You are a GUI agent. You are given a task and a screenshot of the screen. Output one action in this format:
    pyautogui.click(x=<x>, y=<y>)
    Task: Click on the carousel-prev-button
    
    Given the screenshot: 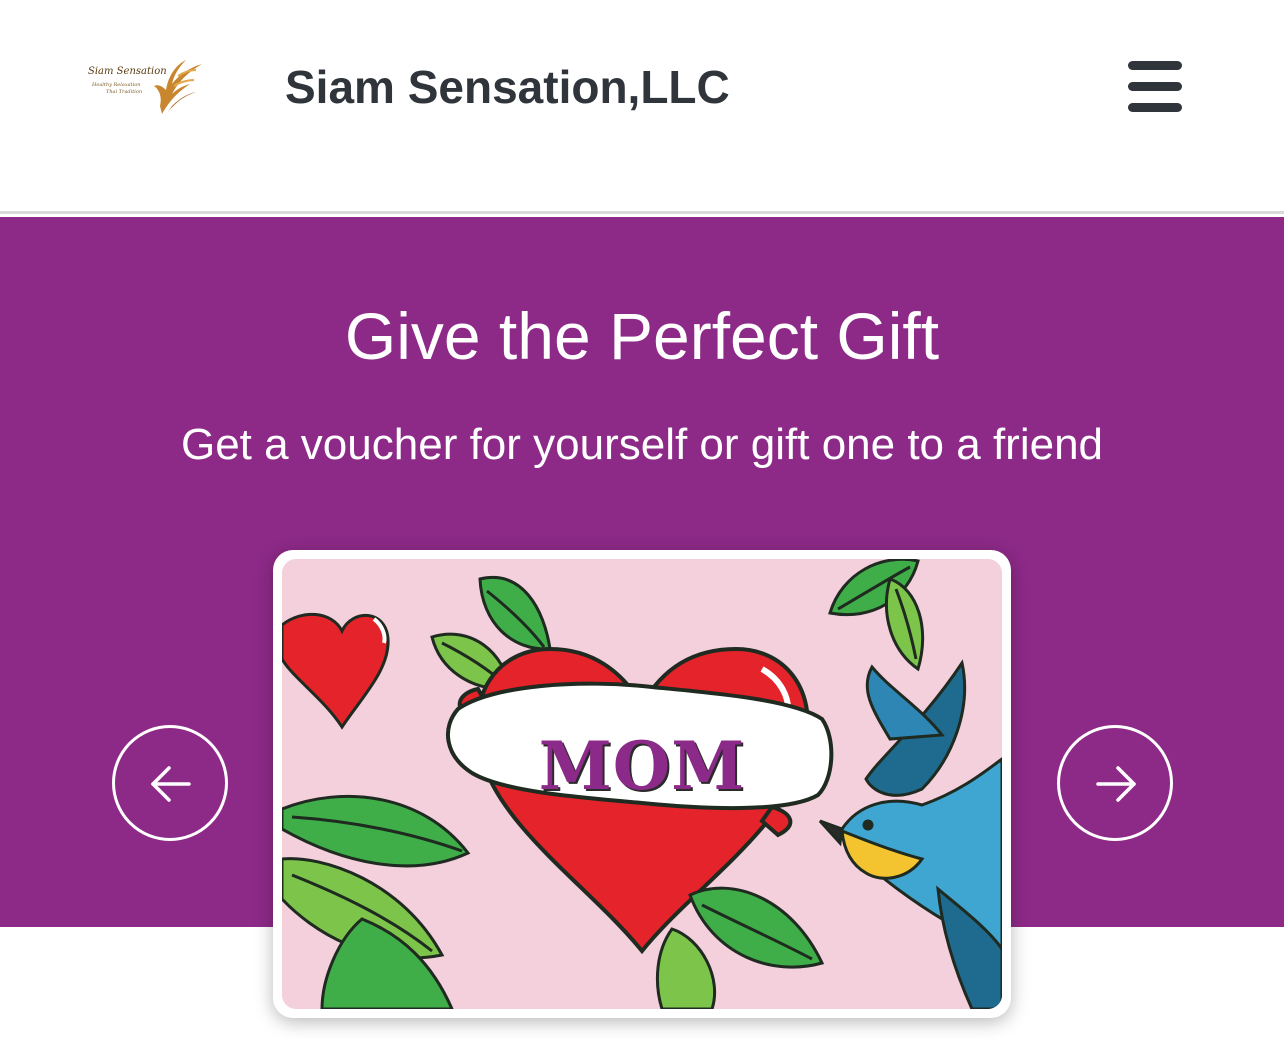 What is the action you would take?
    pyautogui.click(x=170, y=783)
    